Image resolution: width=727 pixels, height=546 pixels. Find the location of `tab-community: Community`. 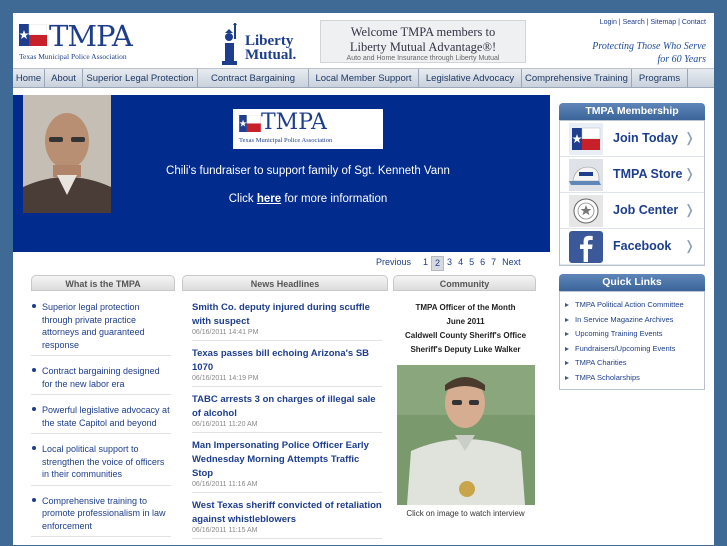

tab-community: Community is located at coordinates (464, 283).